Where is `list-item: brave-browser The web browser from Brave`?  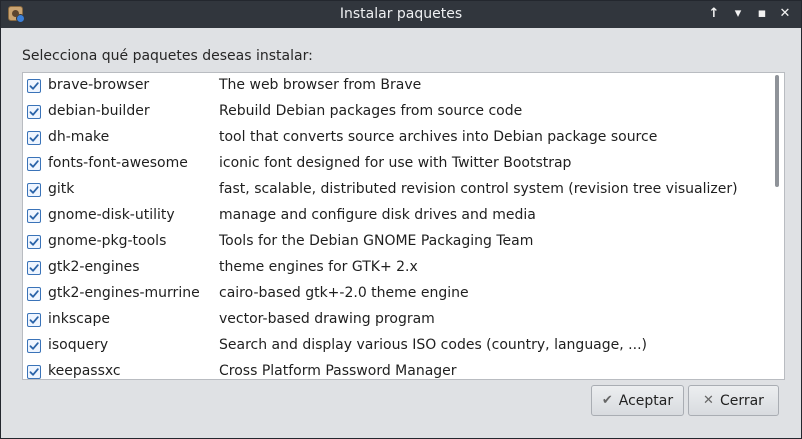
list-item: brave-browser The web browser from Brave is located at coordinates (403, 86).